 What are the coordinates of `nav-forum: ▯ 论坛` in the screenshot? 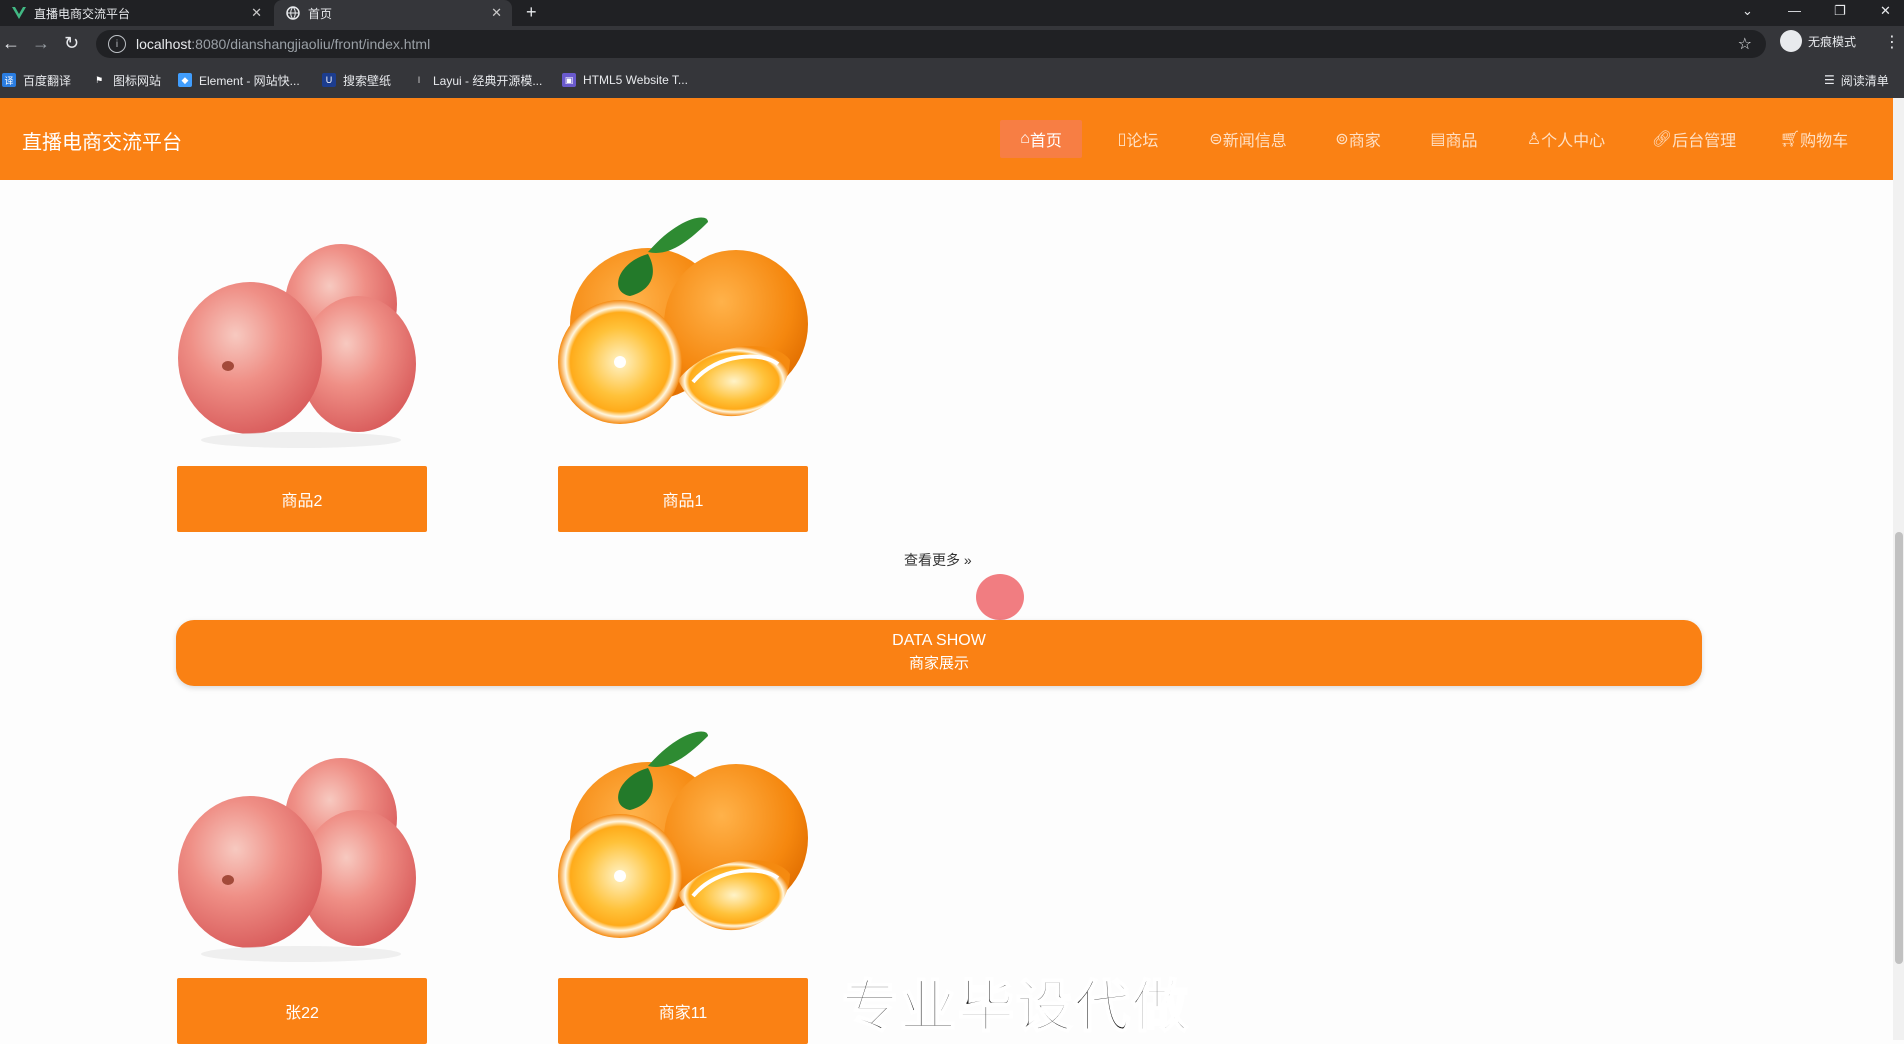 It's located at (1138, 139).